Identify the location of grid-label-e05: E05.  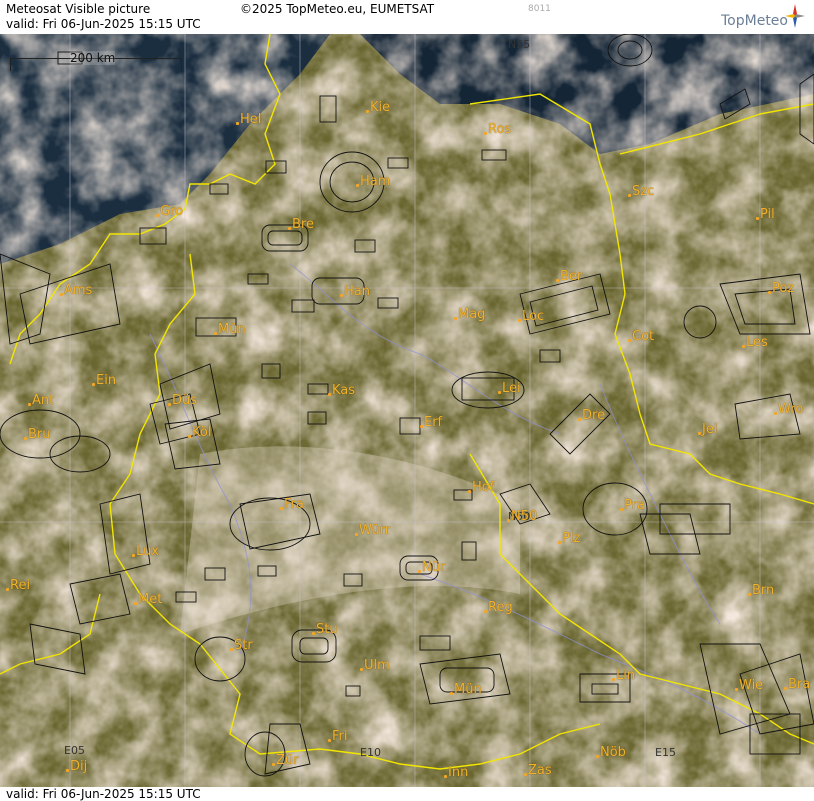
(74, 750).